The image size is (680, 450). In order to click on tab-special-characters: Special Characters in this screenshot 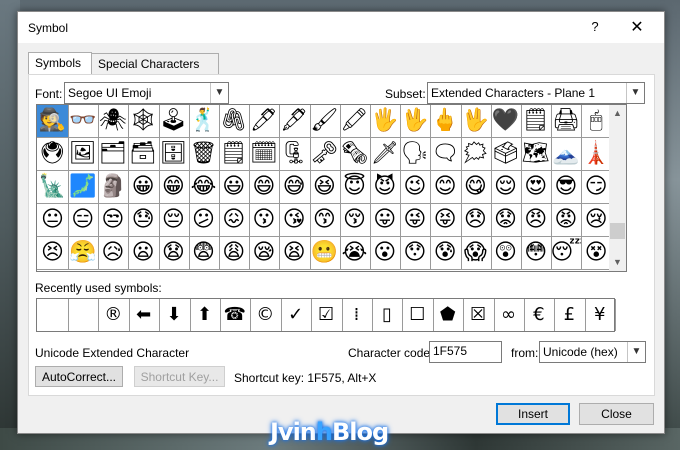, I will do `click(155, 63)`.